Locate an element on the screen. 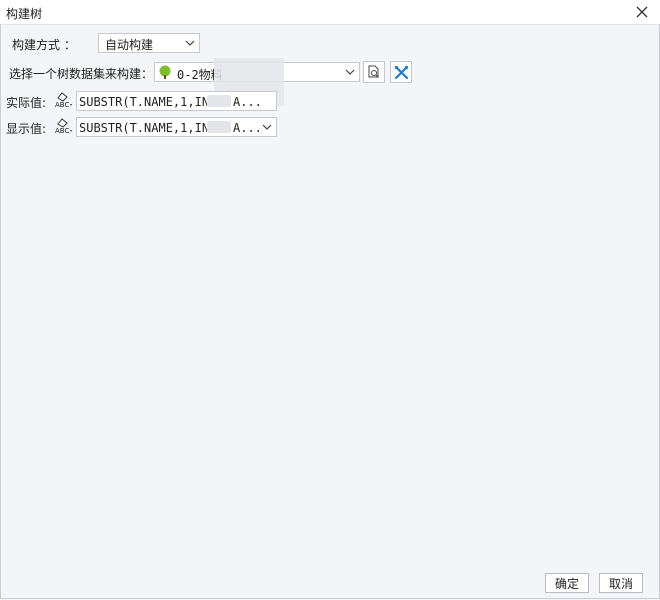 The width and height of the screenshot is (660, 600). build-mode-select: 自动构建 is located at coordinates (149, 43).